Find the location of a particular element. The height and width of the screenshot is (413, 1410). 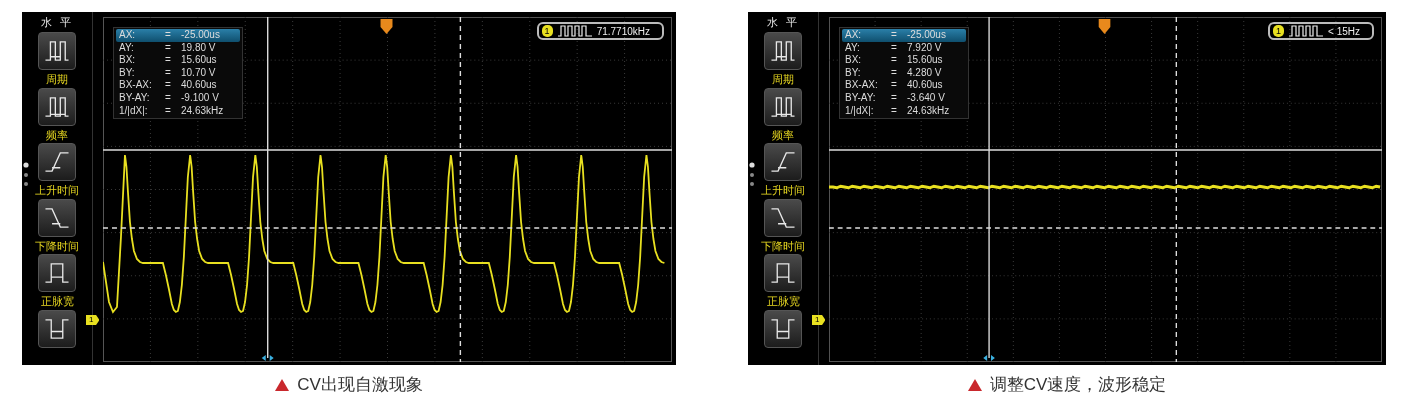

readout-row: AY: = 19.80 V is located at coordinates (178, 48).